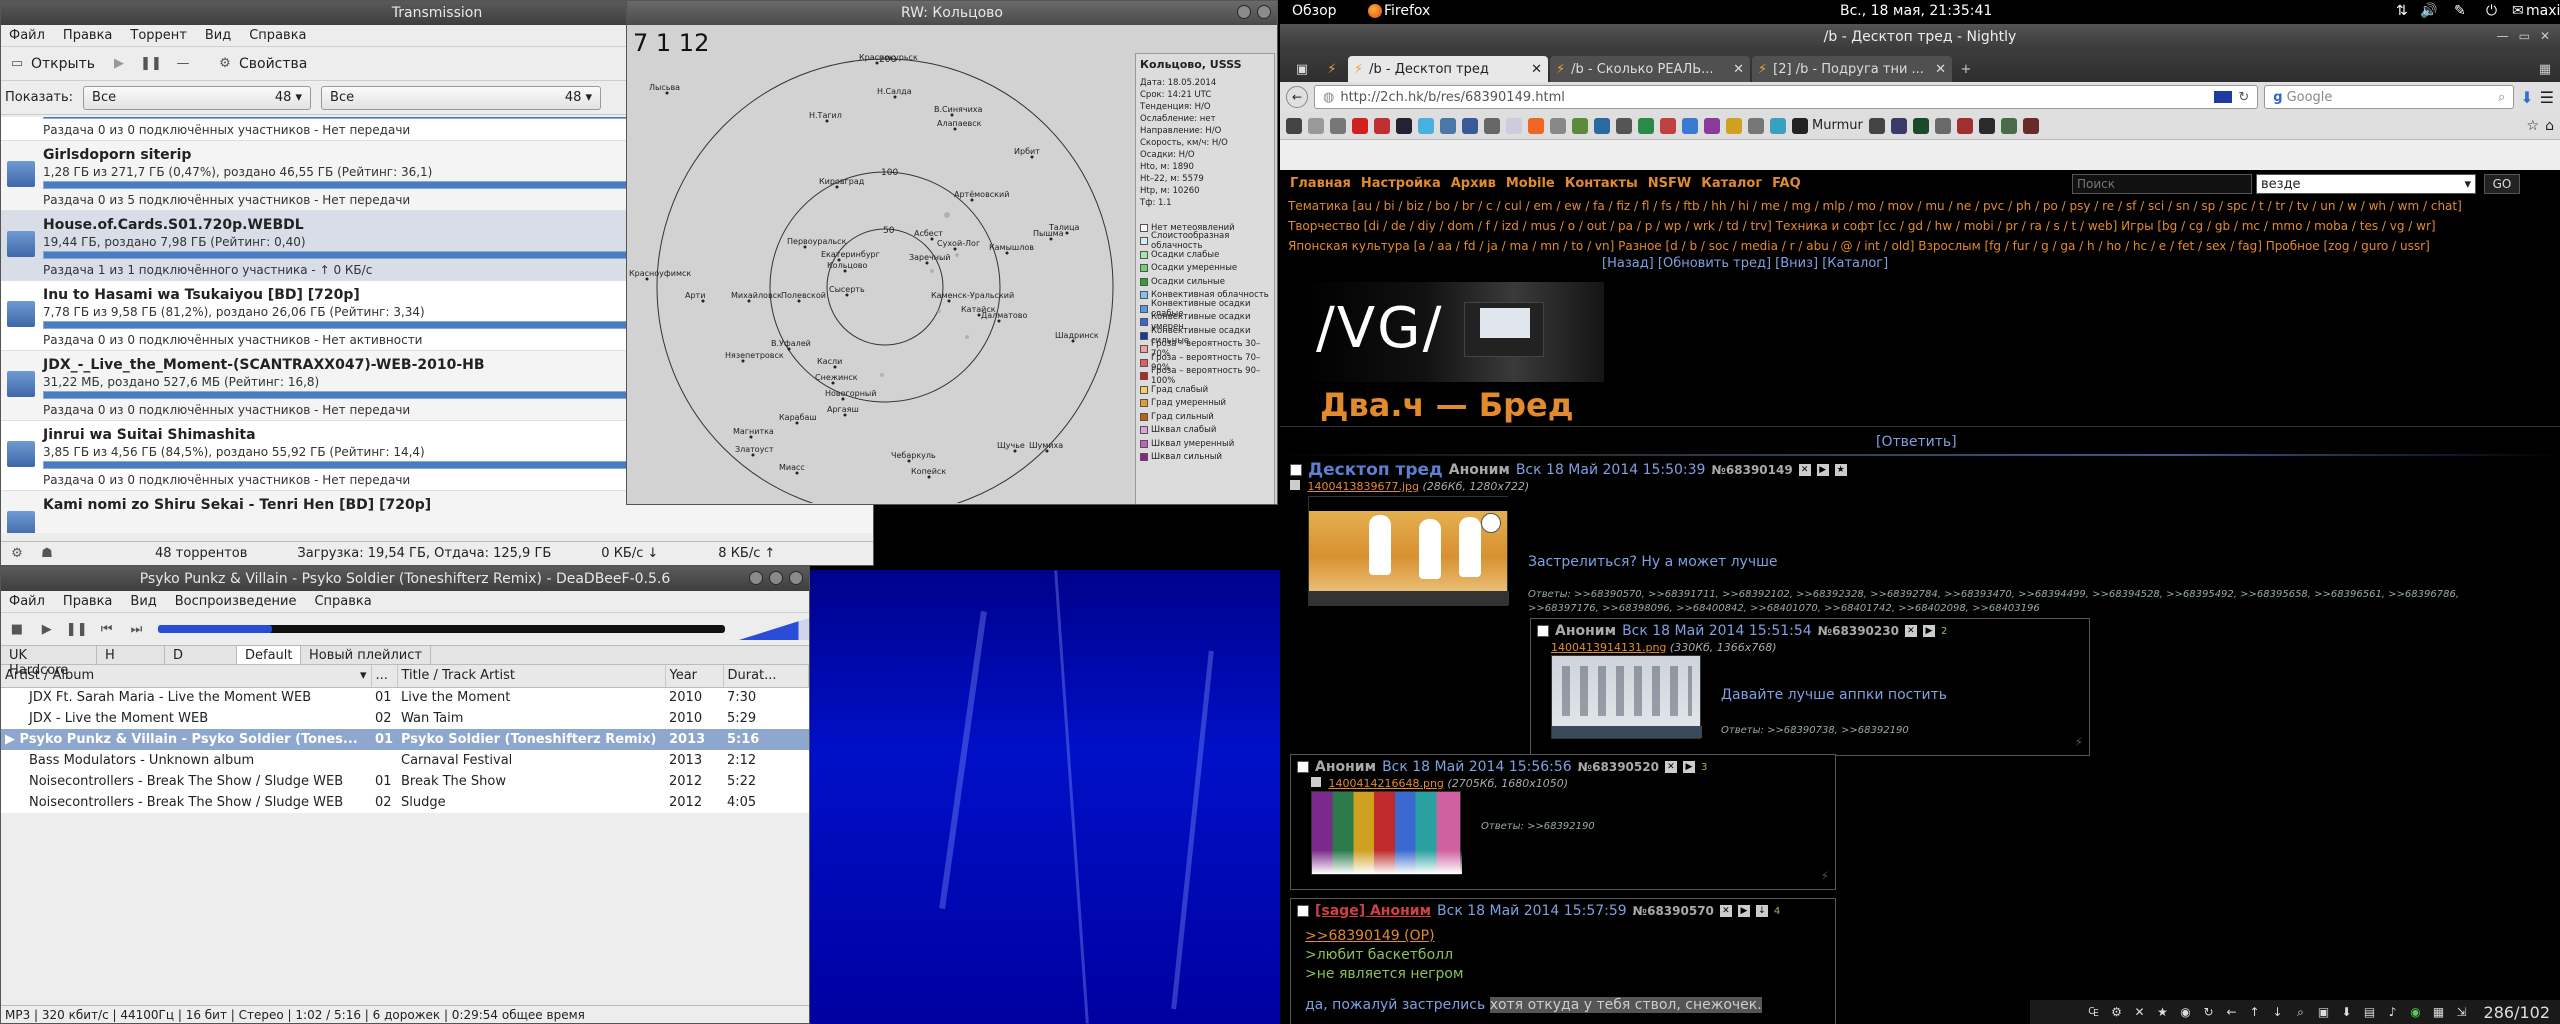  What do you see at coordinates (1916, 11) in the screenshot?
I see `clock: Вс., 18 мая, 21:35:41` at bounding box center [1916, 11].